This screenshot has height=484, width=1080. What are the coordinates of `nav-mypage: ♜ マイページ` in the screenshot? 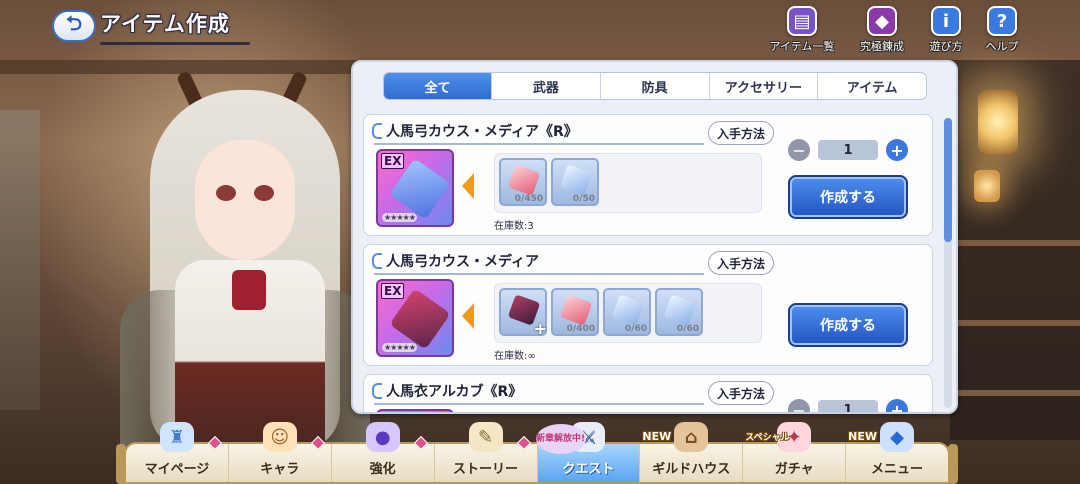 It's located at (177, 452).